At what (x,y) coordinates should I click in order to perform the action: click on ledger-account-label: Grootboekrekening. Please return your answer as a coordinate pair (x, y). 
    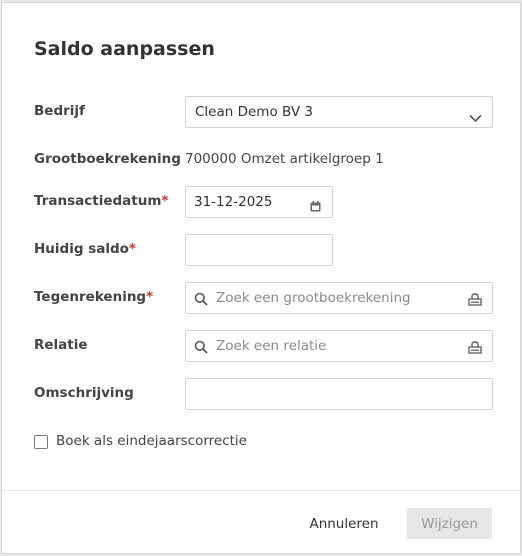
    Looking at the image, I should click on (107, 159).